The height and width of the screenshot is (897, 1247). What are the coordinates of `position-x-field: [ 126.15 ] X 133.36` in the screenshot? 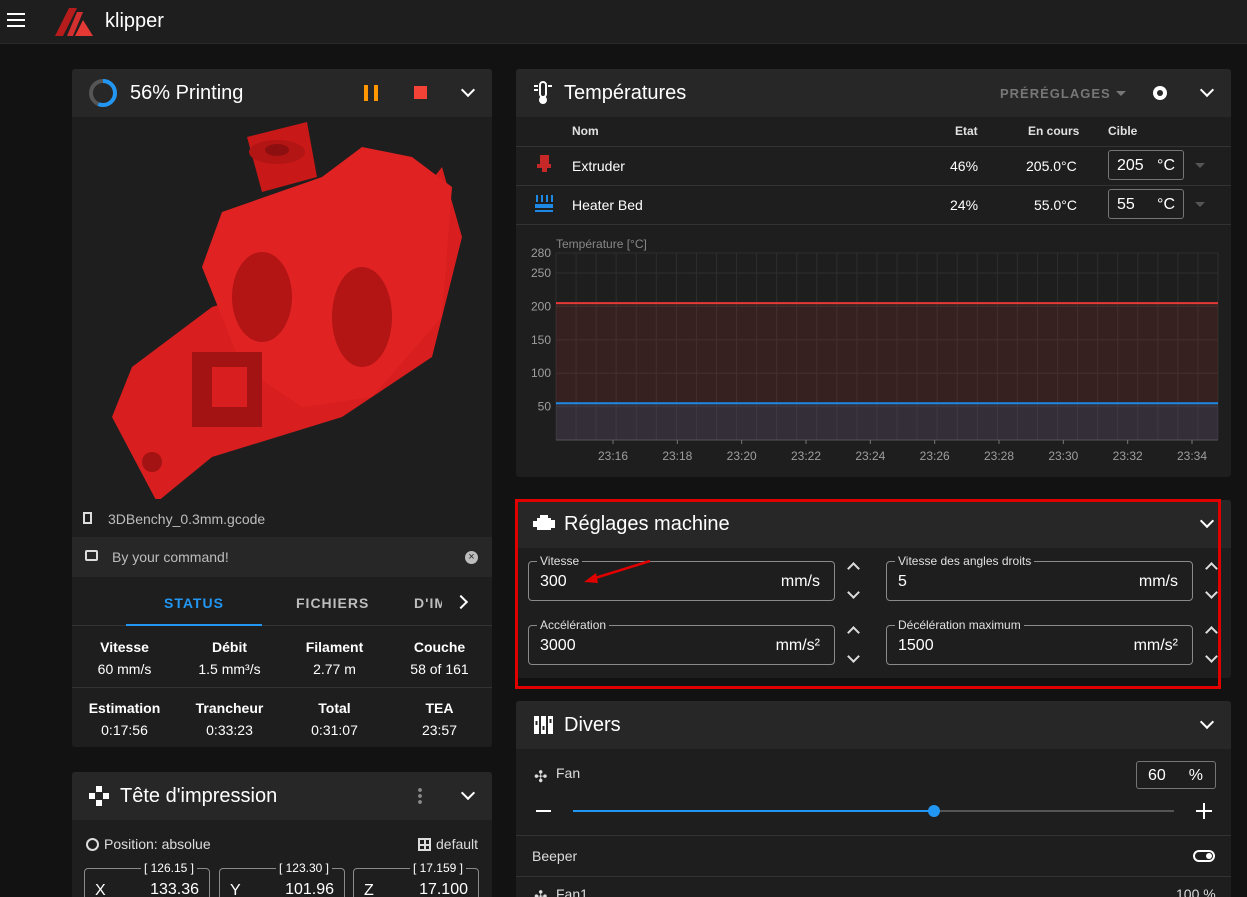 It's located at (147, 879).